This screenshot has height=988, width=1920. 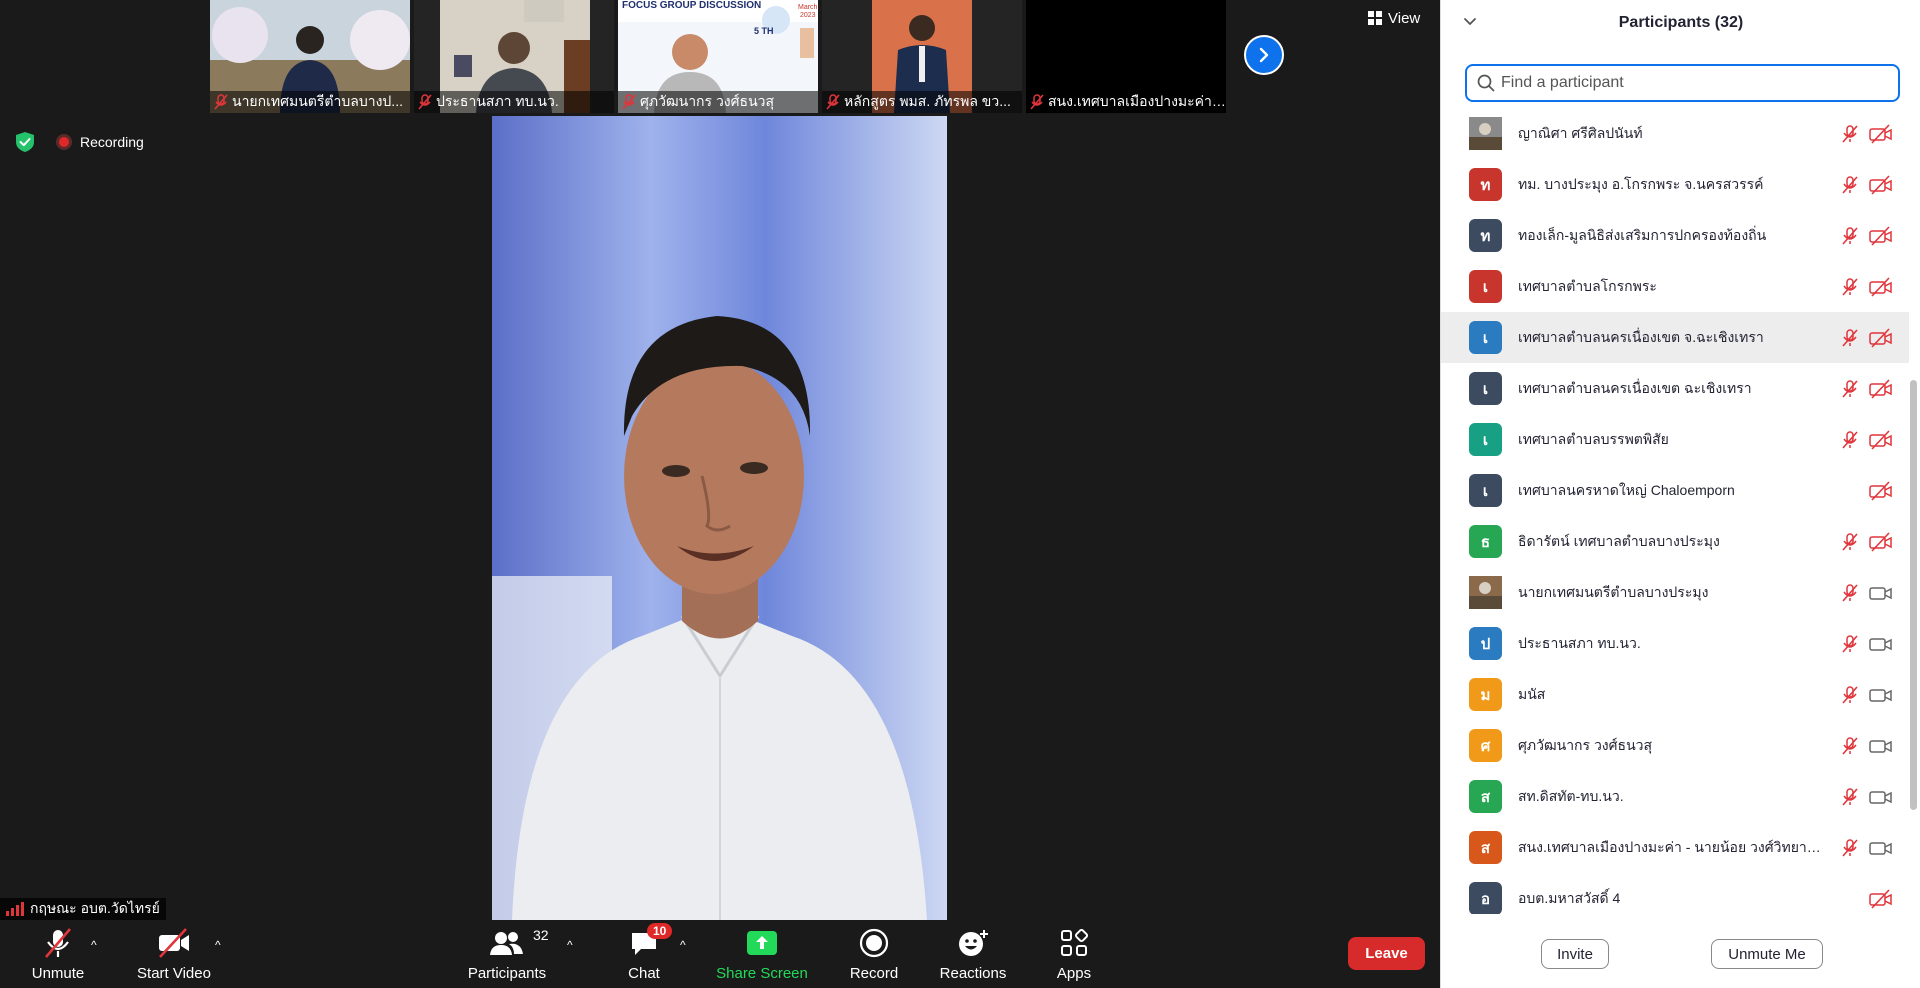 I want to click on unmute-button: Unmute, so click(x=58, y=954).